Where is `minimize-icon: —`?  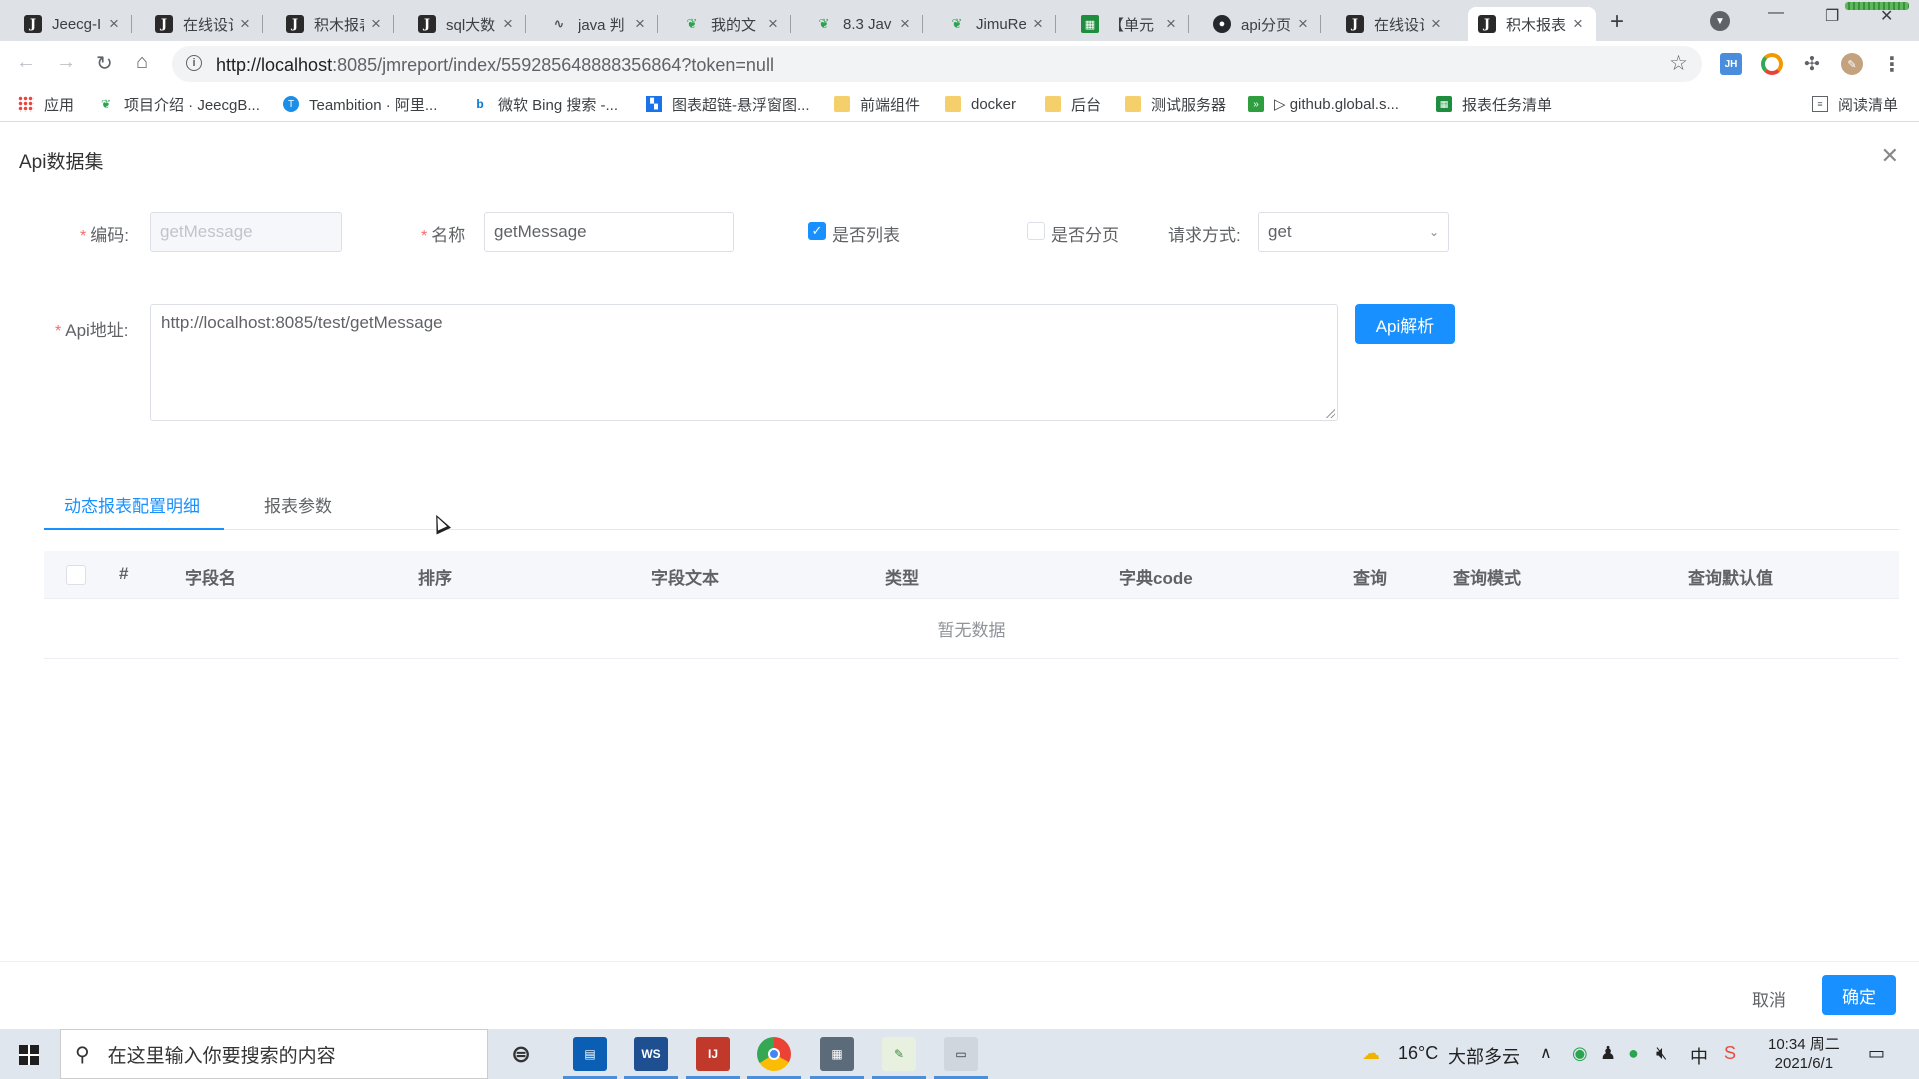 minimize-icon: — is located at coordinates (1776, 13).